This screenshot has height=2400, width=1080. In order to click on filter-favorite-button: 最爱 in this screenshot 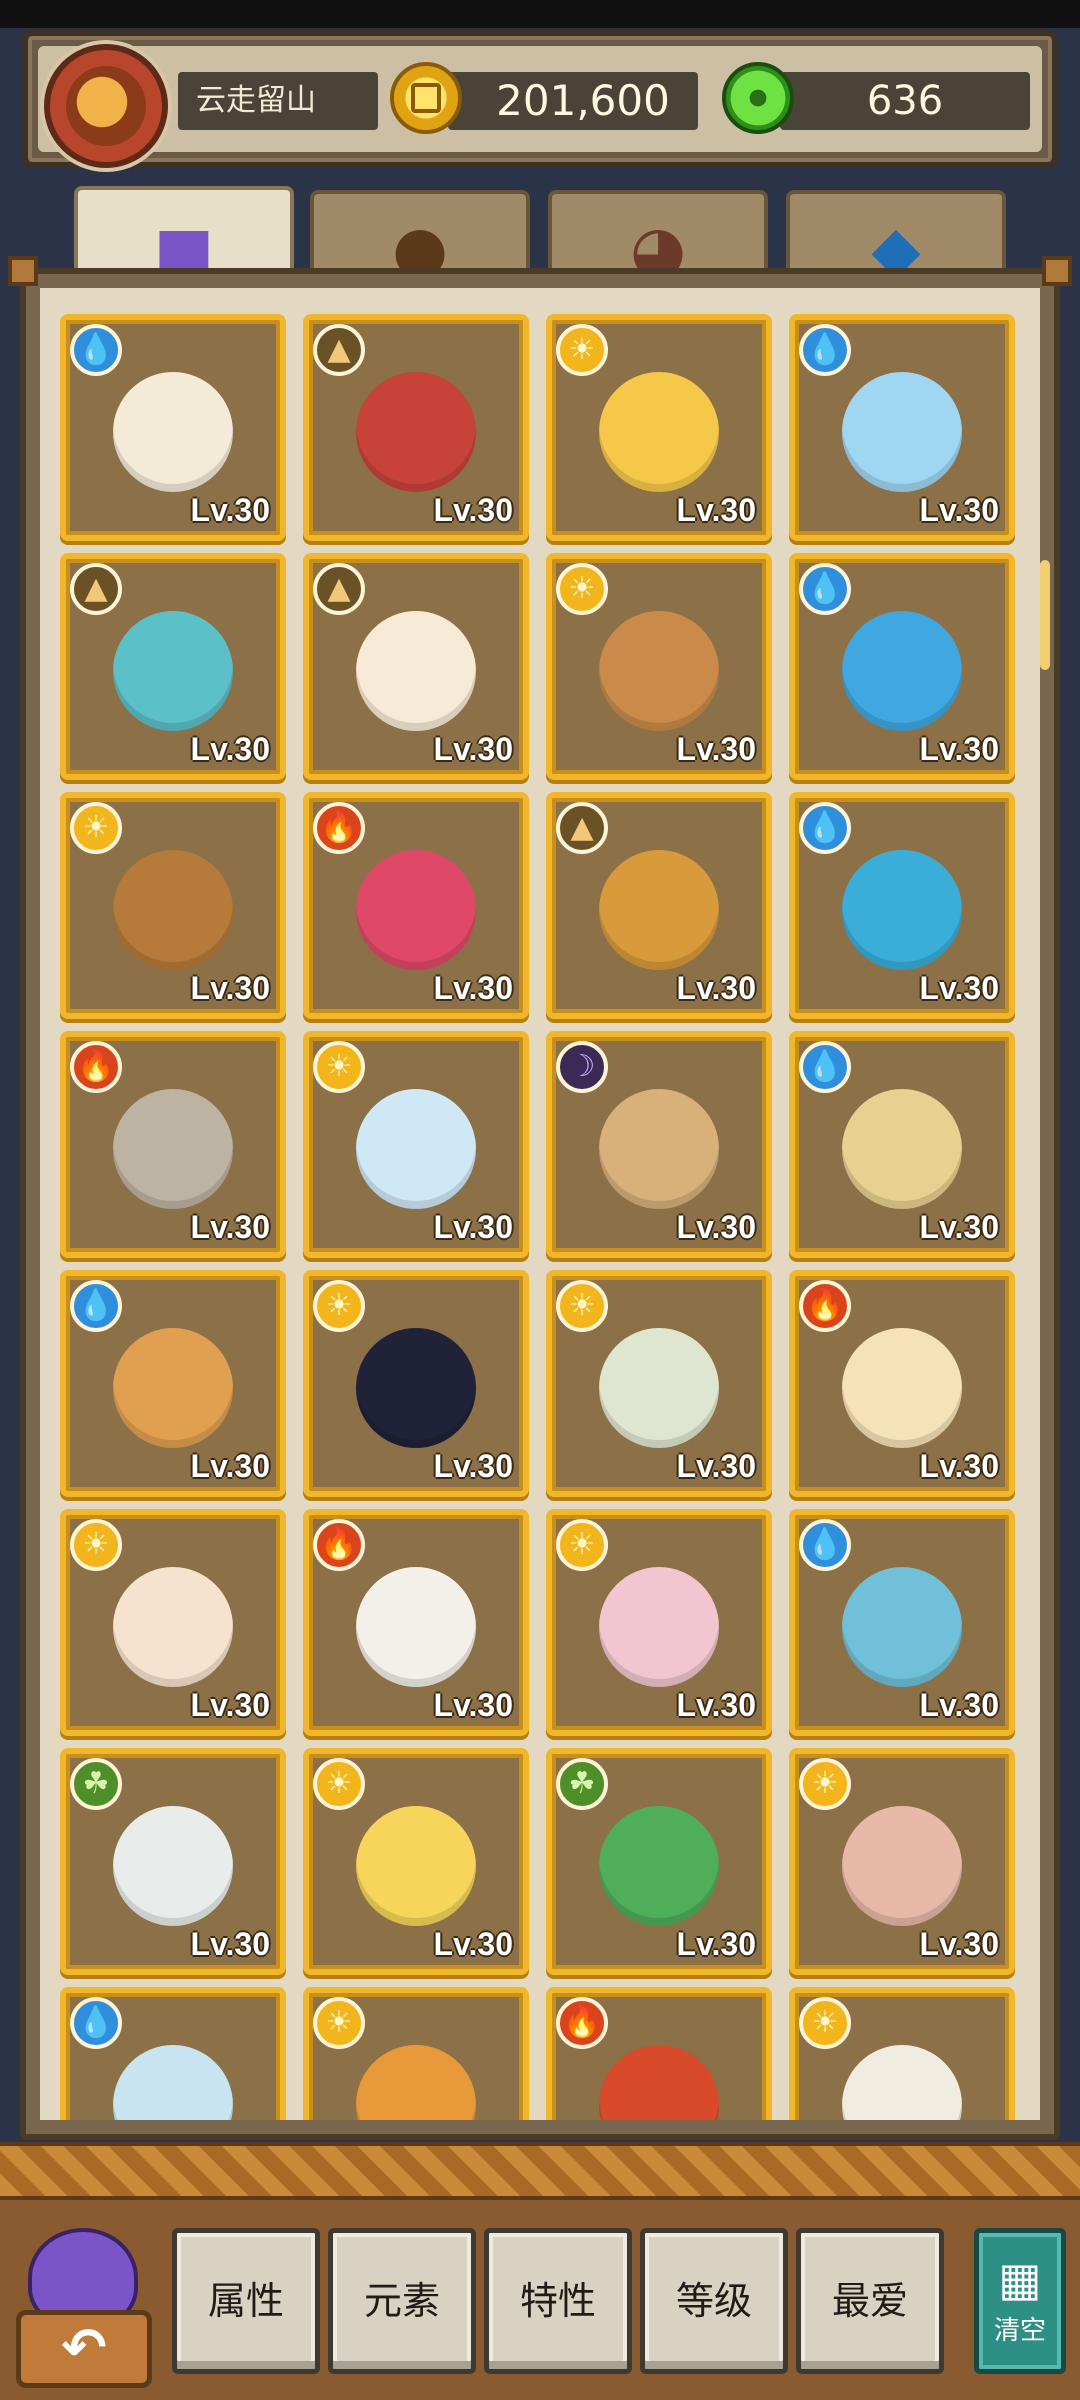, I will do `click(870, 2301)`.